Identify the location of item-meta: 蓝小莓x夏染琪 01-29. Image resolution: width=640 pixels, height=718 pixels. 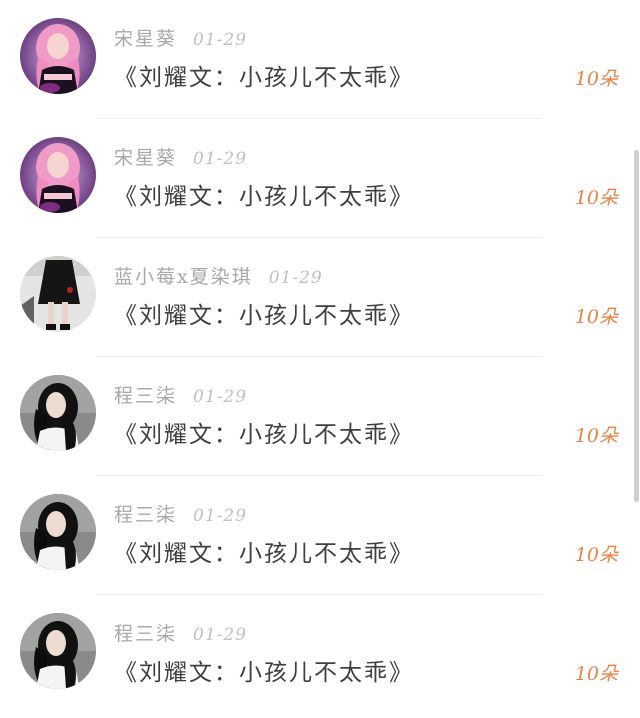
(218, 276).